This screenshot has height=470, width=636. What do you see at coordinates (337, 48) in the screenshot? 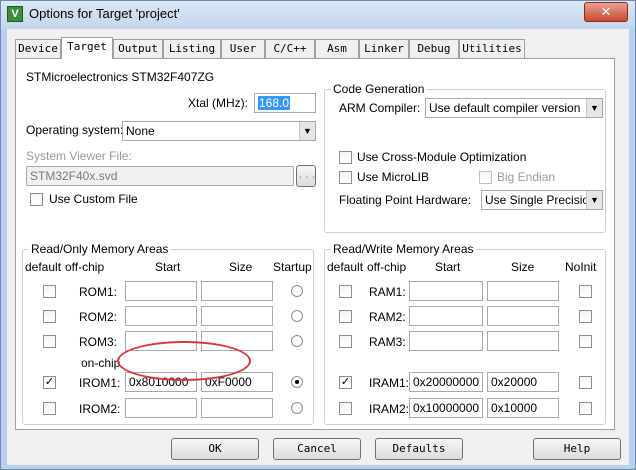
I see `tab-asm: Asm` at bounding box center [337, 48].